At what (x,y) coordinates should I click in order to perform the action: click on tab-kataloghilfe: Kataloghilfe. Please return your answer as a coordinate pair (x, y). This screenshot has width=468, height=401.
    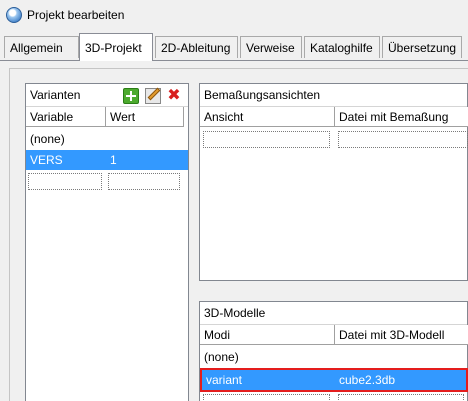
    Looking at the image, I should click on (342, 47).